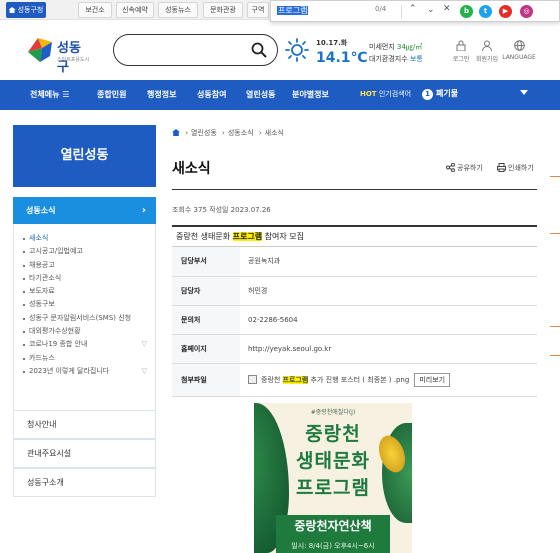 This screenshot has height=553, width=560. What do you see at coordinates (354, 261) in the screenshot?
I see `table-row: 담당부서 공원녹지과` at bounding box center [354, 261].